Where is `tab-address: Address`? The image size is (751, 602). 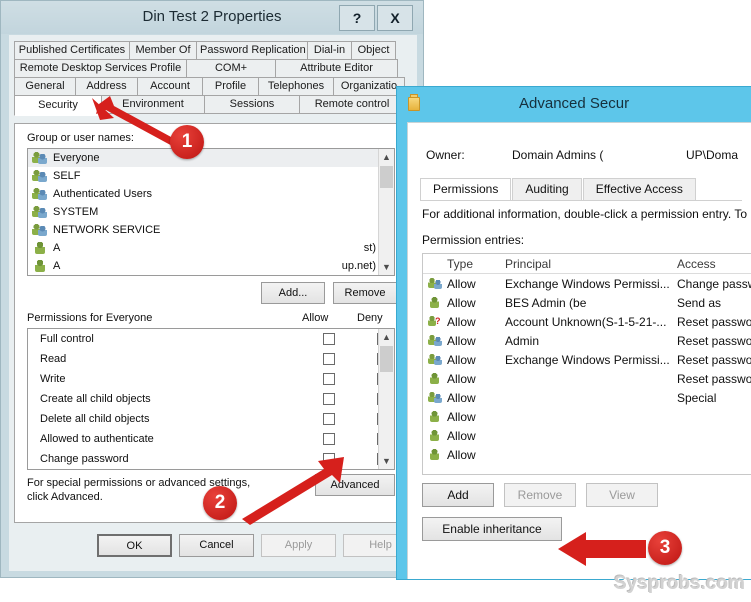 tab-address: Address is located at coordinates (106, 86).